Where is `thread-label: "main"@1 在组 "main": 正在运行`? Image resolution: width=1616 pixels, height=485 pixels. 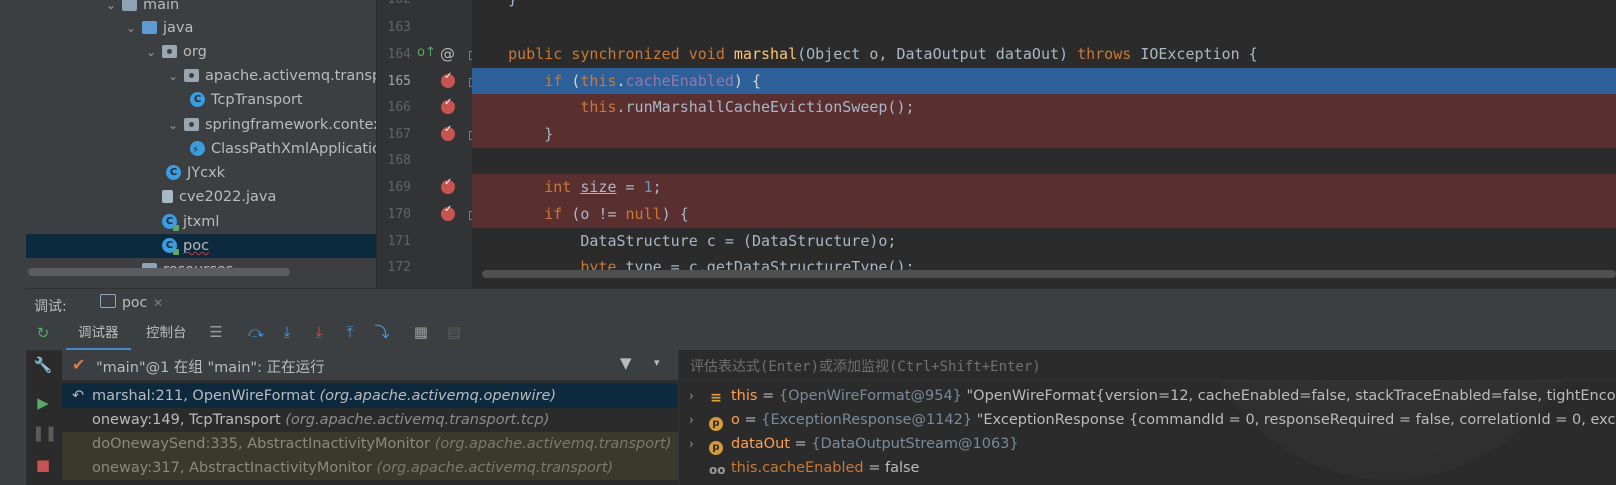 thread-label: "main"@1 在组 "main": 正在运行 is located at coordinates (210, 368).